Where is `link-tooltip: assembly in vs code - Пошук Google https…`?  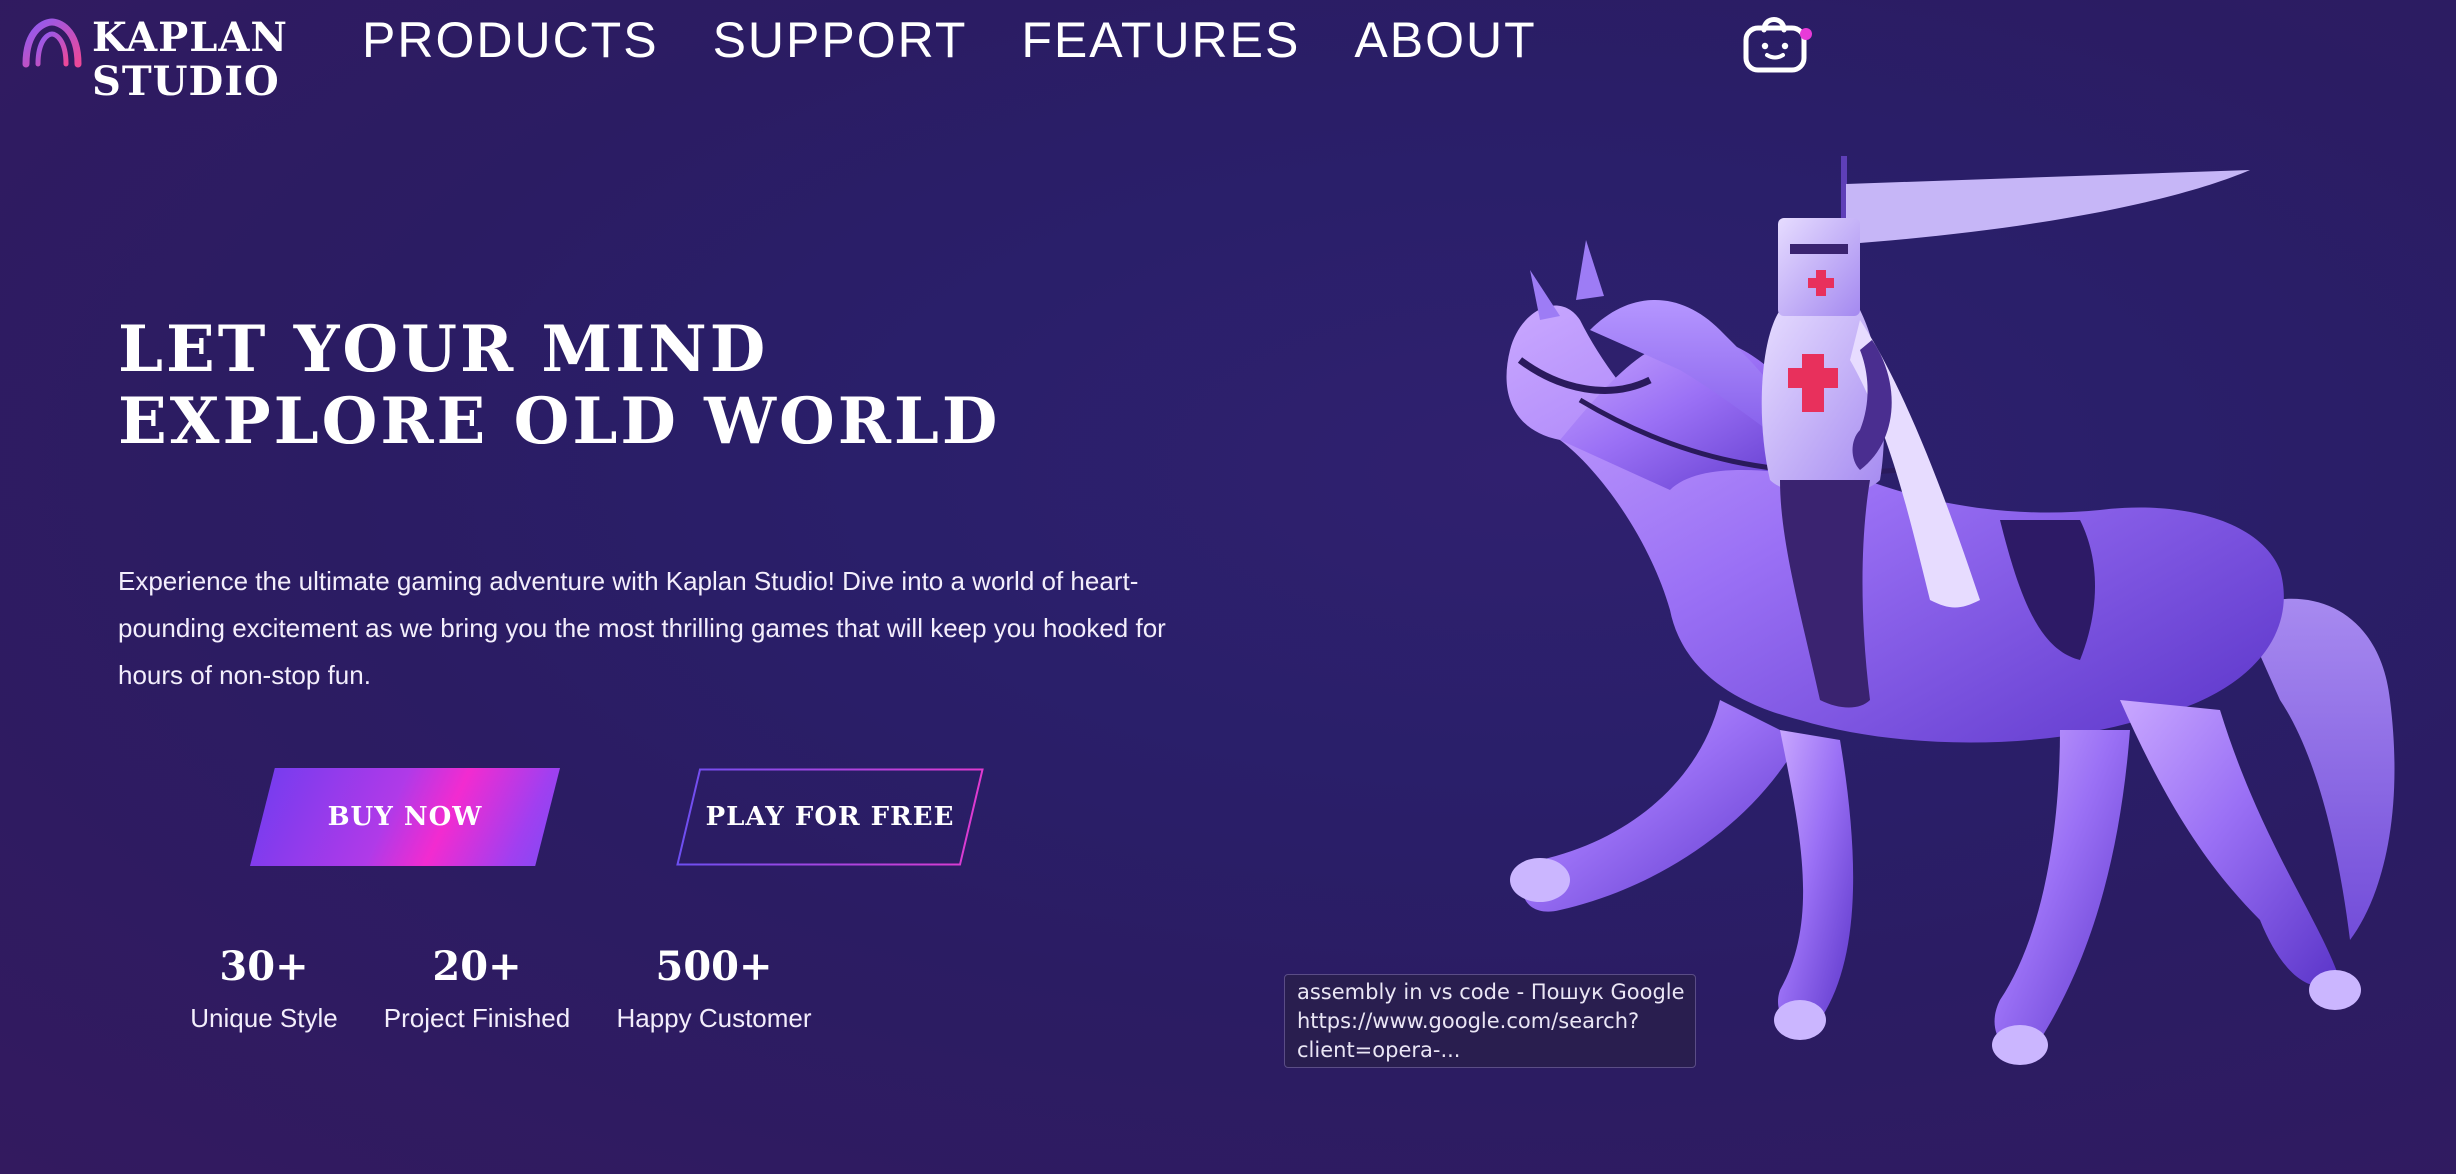
link-tooltip: assembly in vs code - Пошук Google https… is located at coordinates (1490, 1021).